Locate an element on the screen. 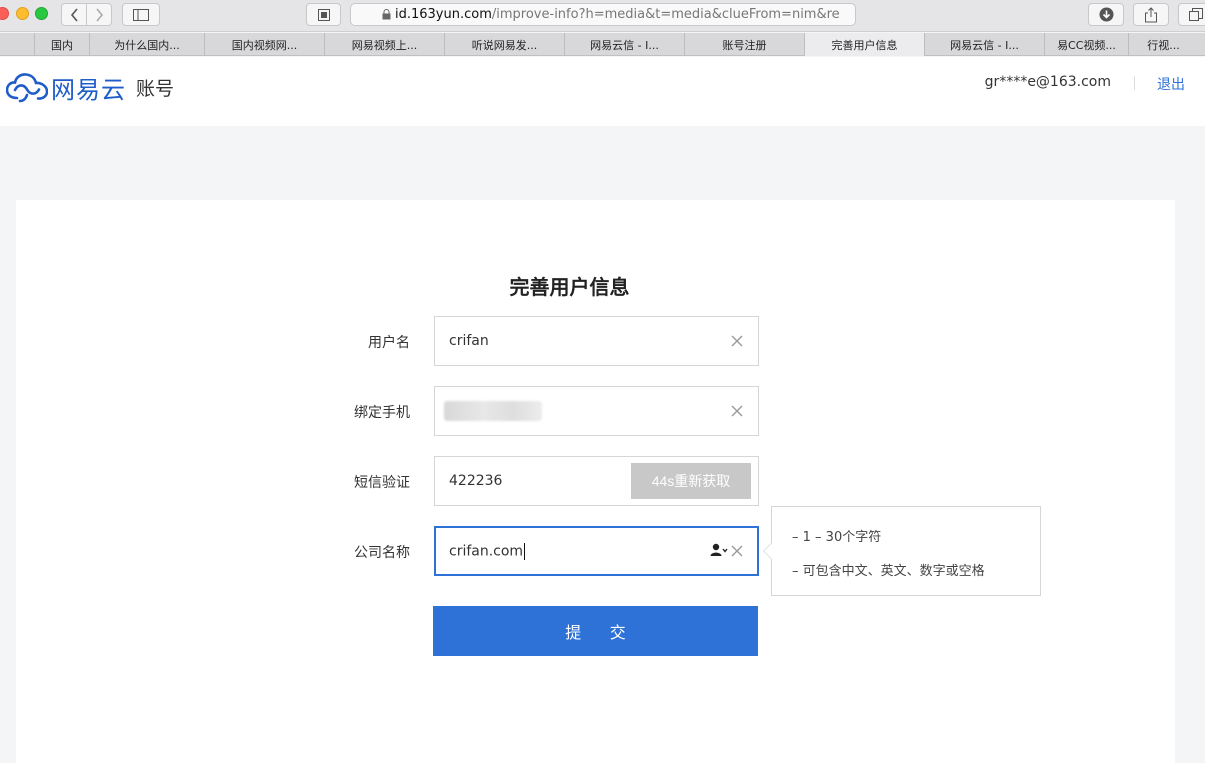 The width and height of the screenshot is (1205, 763). resend-code-button: 44s重新获取 is located at coordinates (691, 481).